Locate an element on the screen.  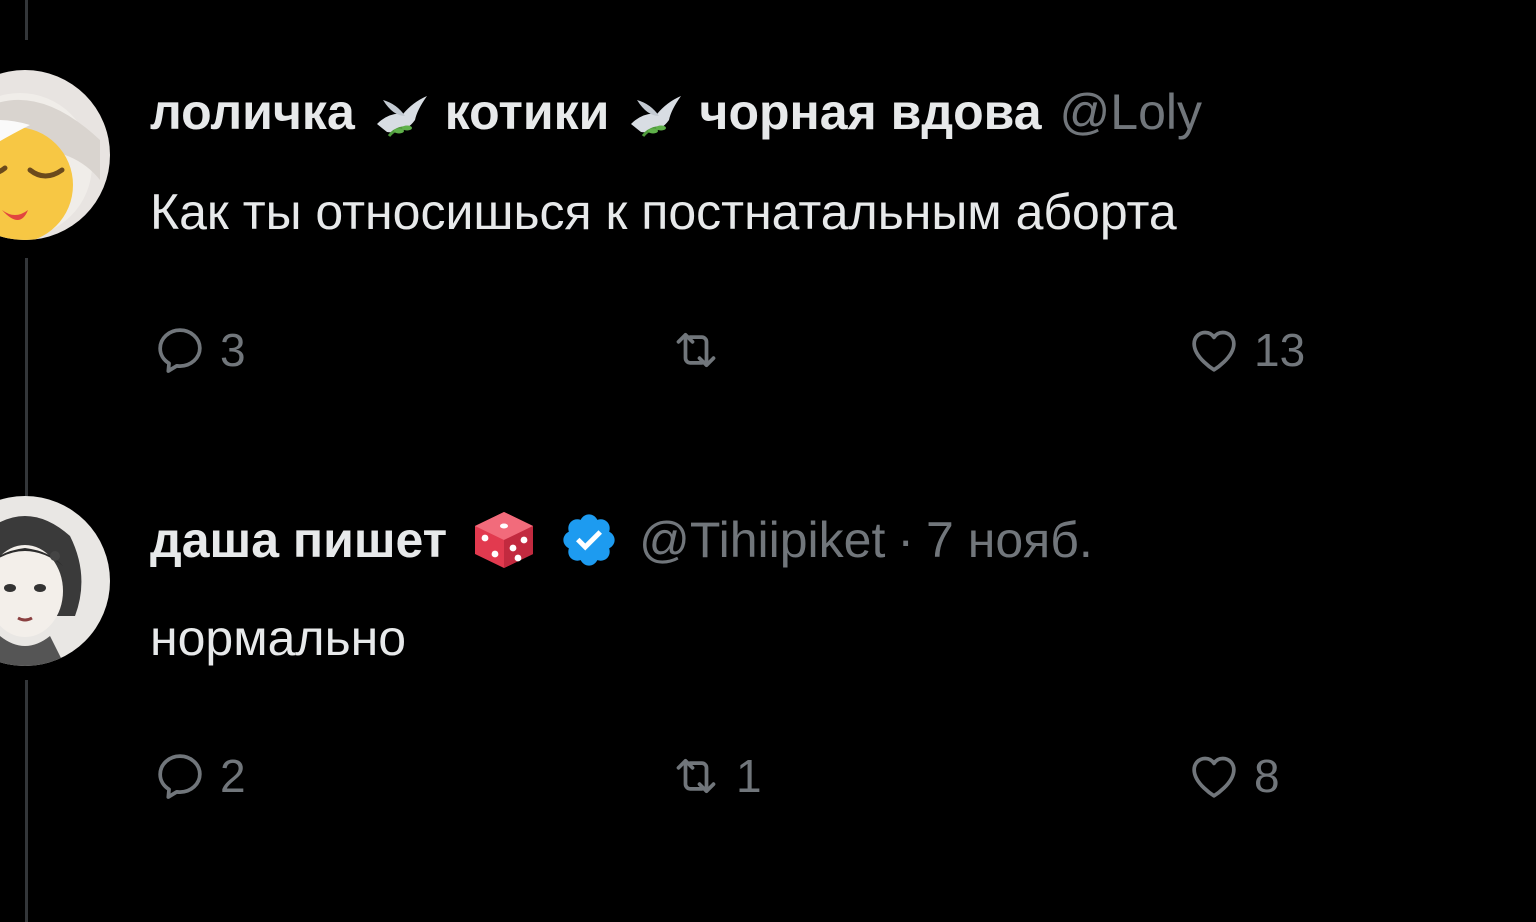
avatar-emoji-image is located at coordinates (55, 155).